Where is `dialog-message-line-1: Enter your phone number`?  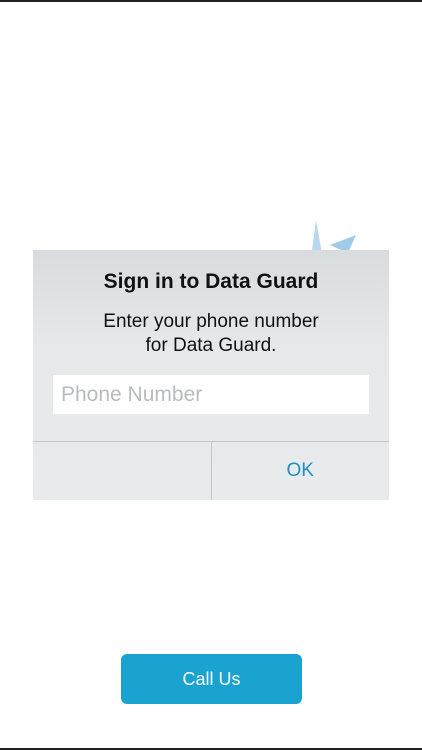
dialog-message-line-1: Enter your phone number is located at coordinates (211, 321).